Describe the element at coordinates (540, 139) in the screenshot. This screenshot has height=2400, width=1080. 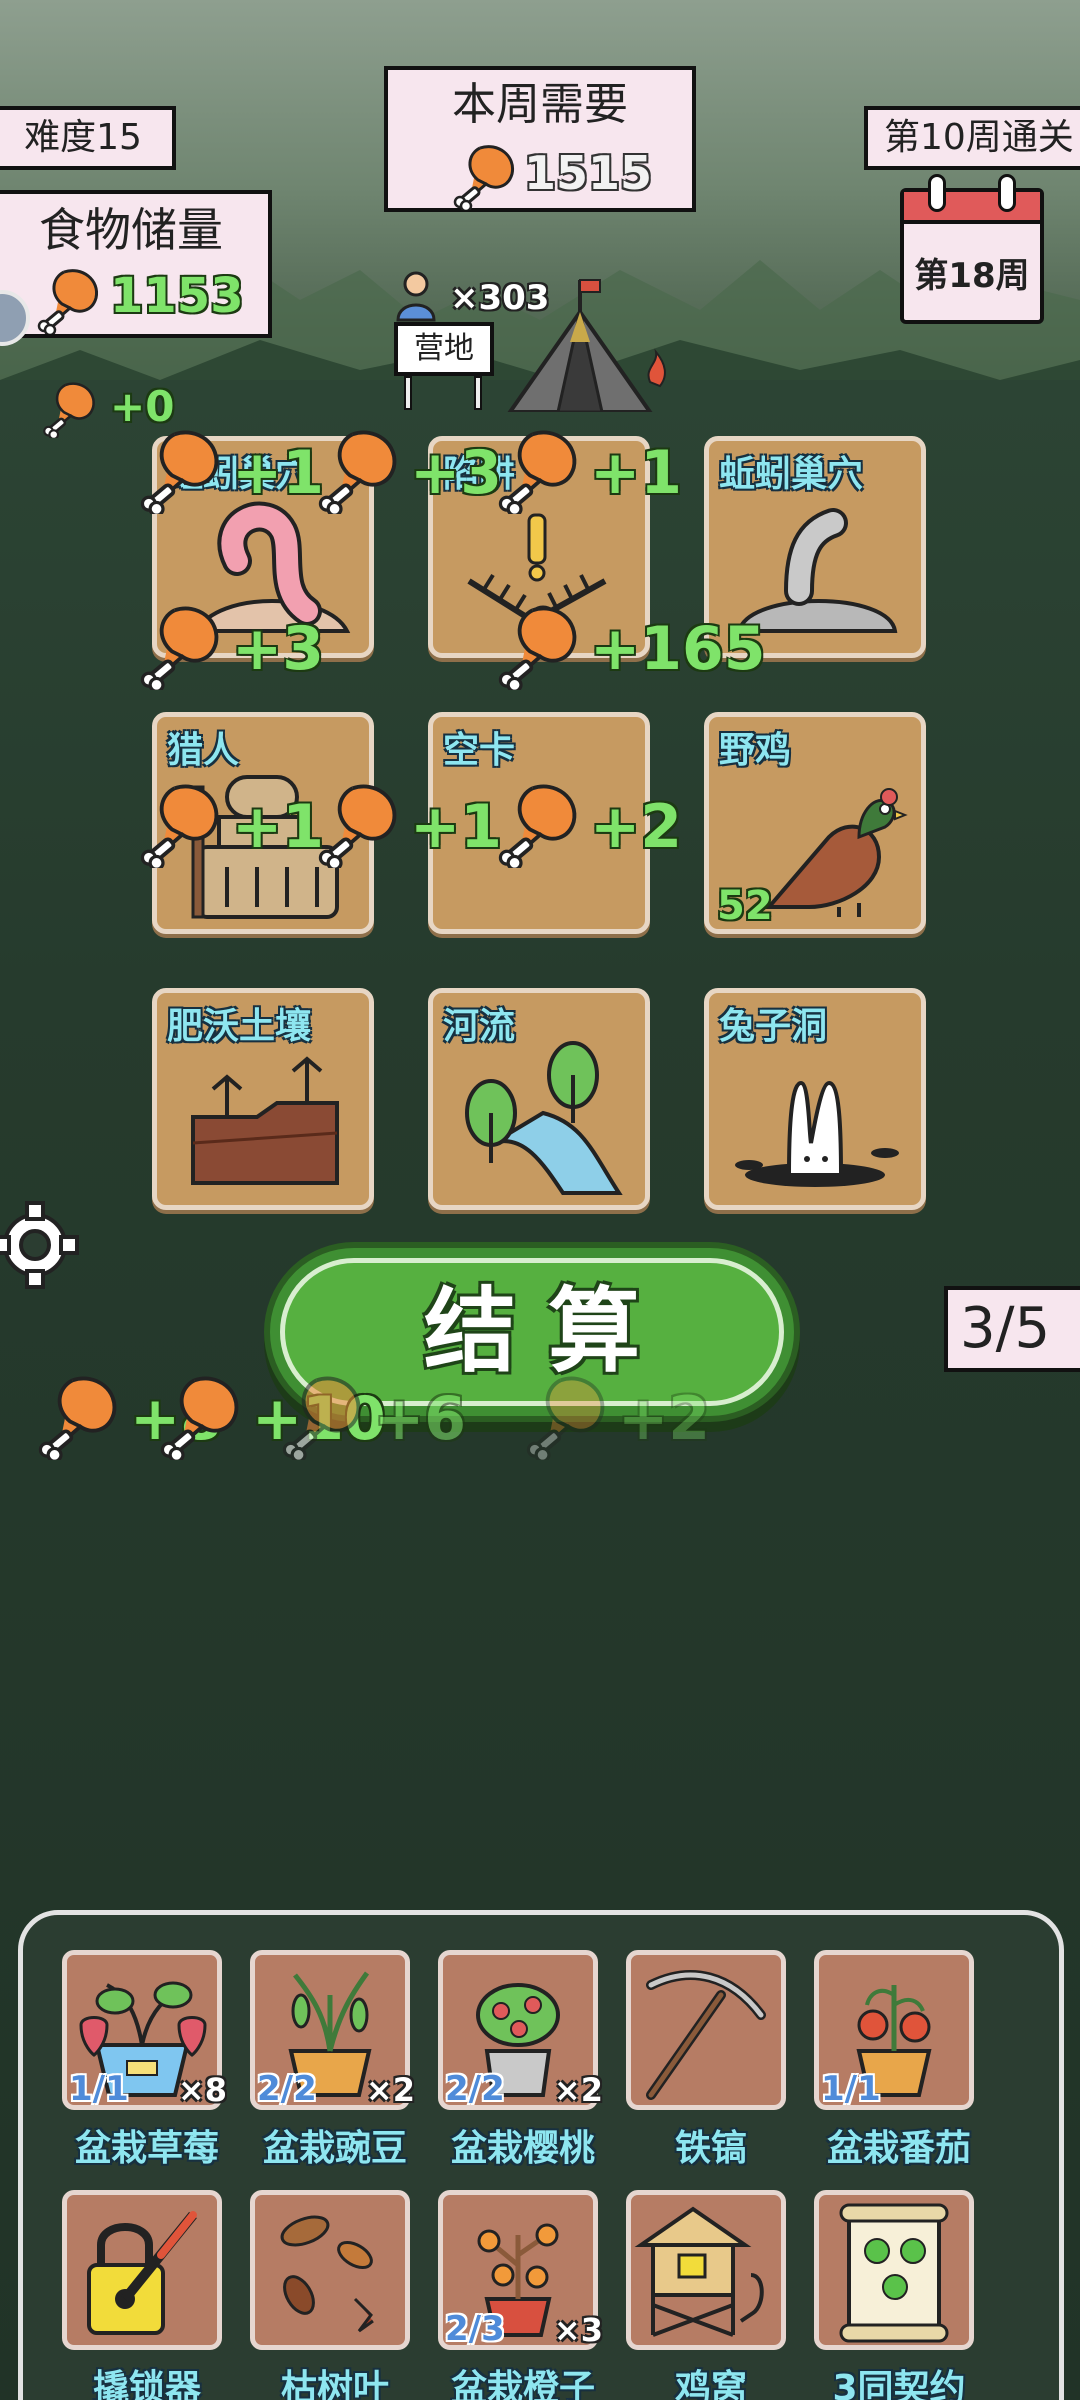
I see `weekly-need-panel: 本周需要 1515` at that location.